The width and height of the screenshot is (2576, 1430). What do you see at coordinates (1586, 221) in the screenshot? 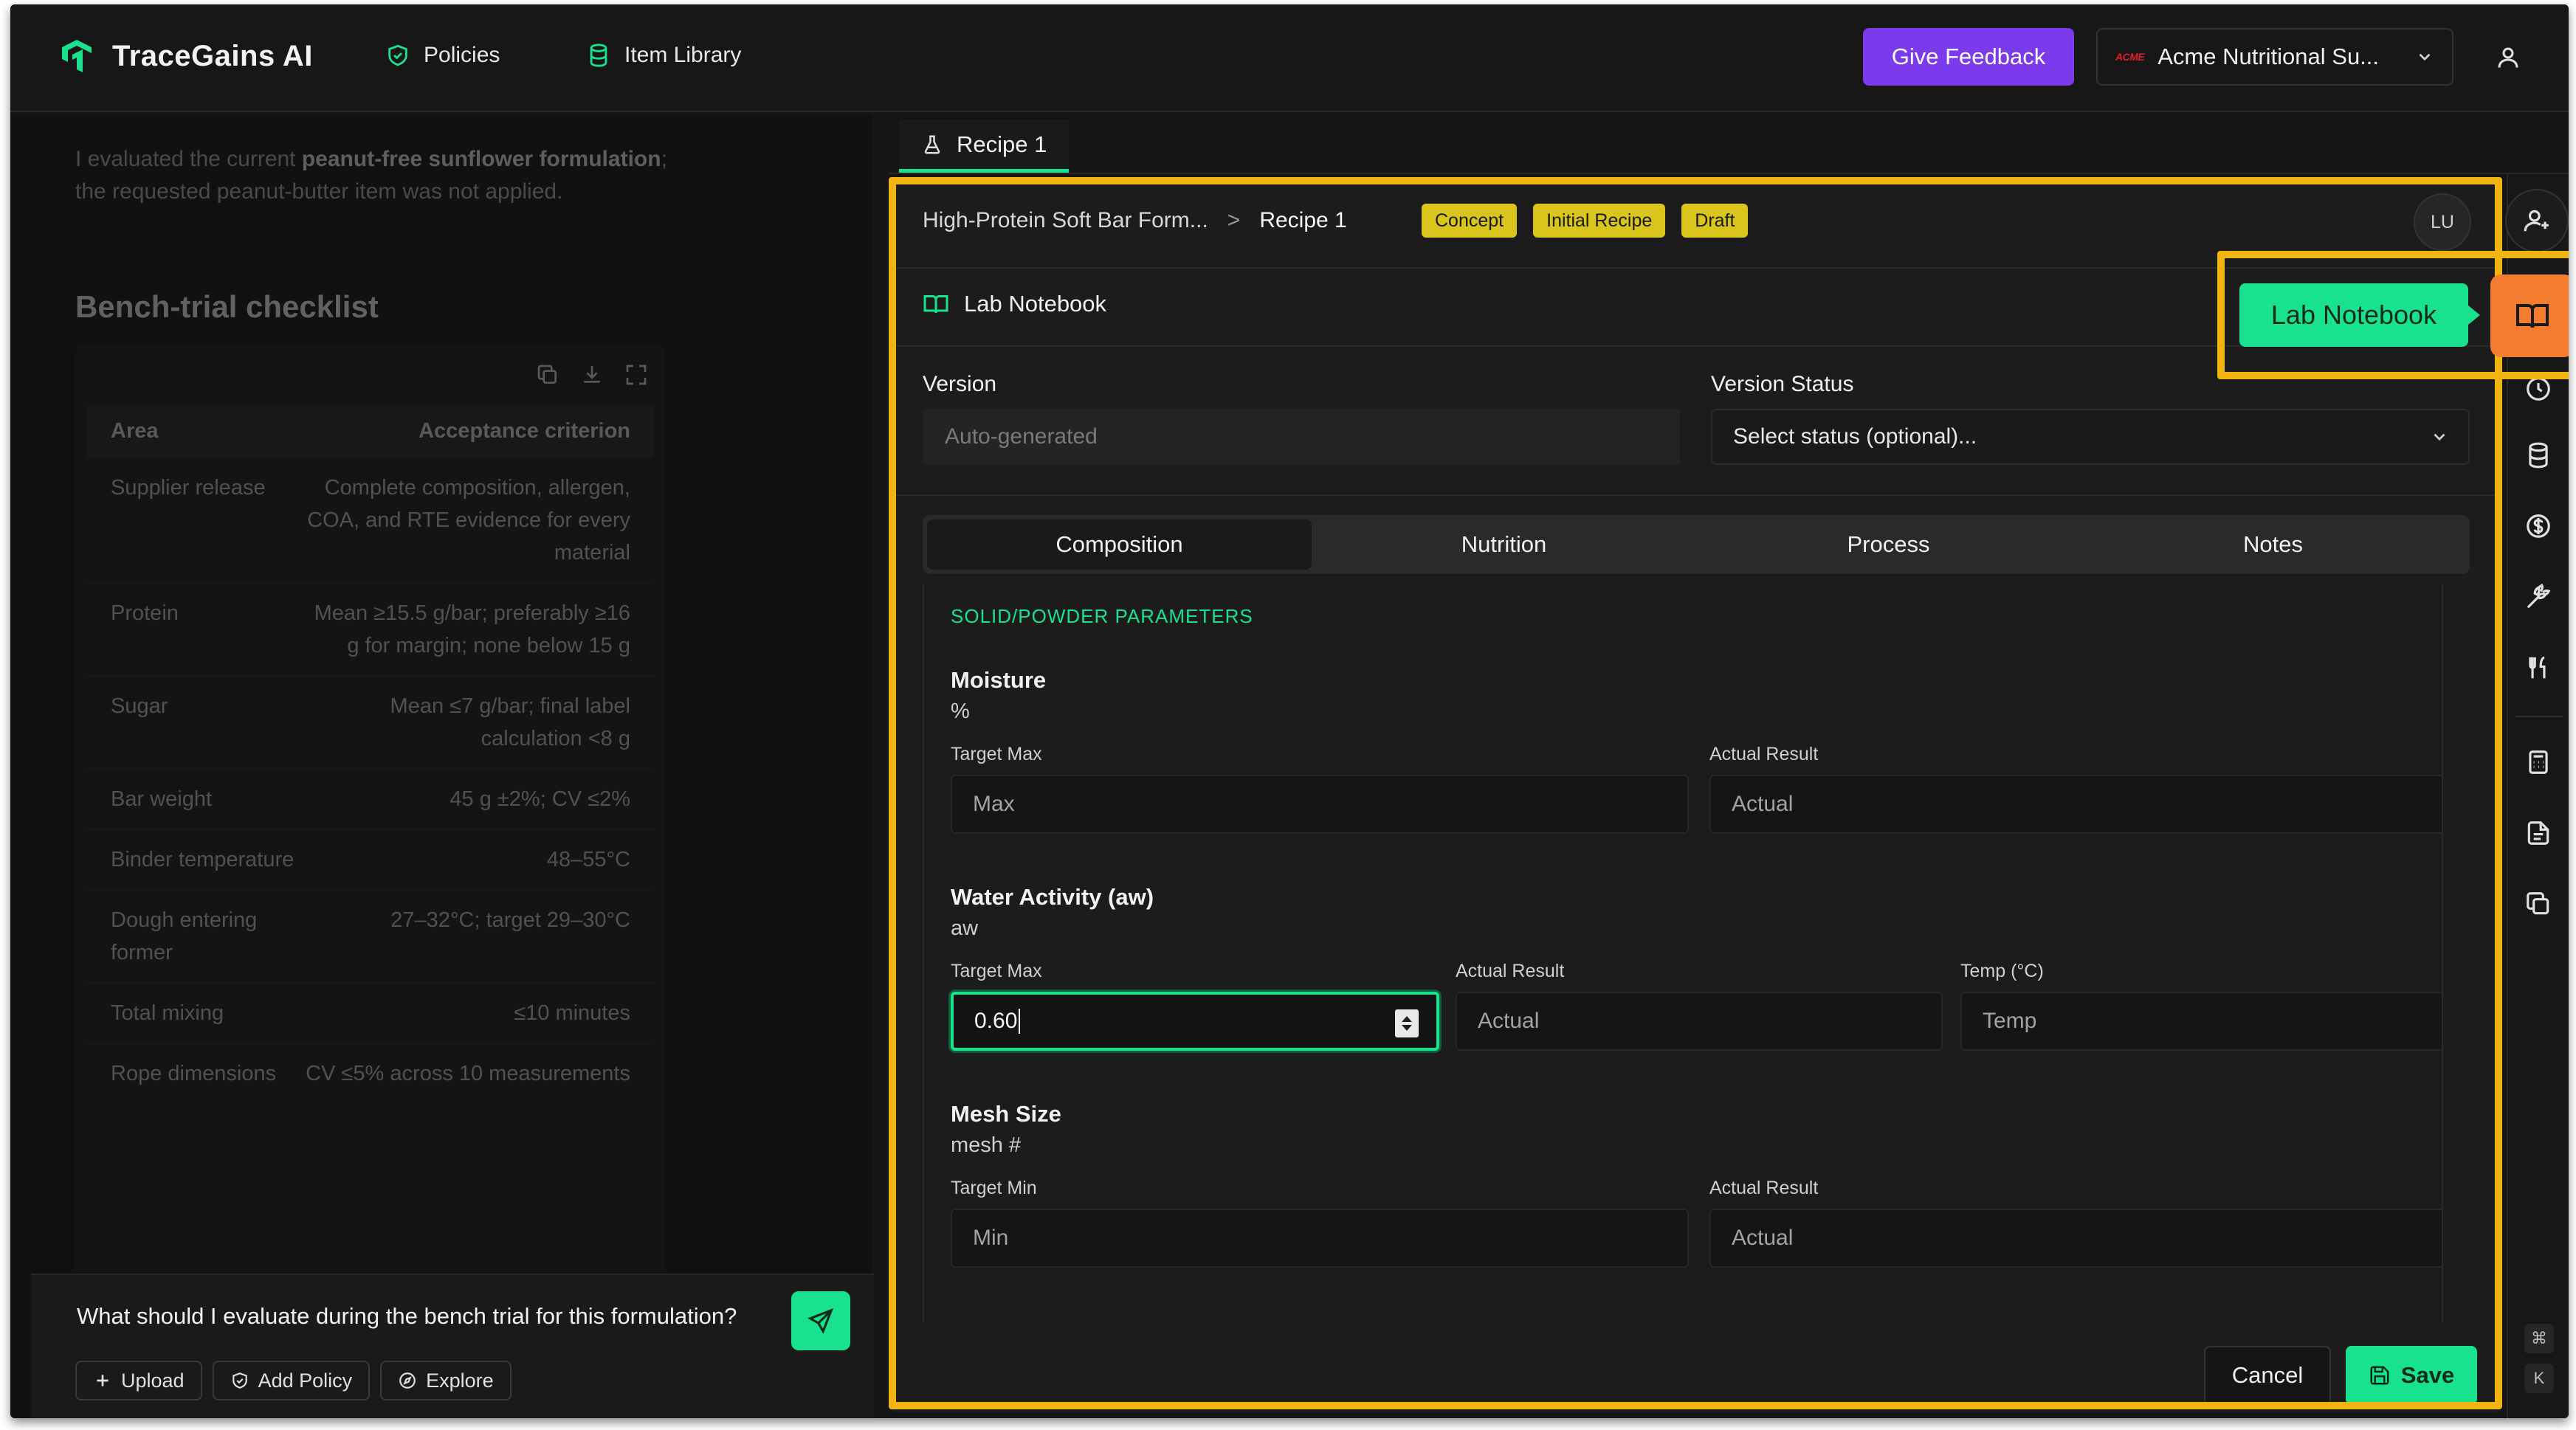
I see `status-badges: Concept Initial Recipe Draft` at bounding box center [1586, 221].